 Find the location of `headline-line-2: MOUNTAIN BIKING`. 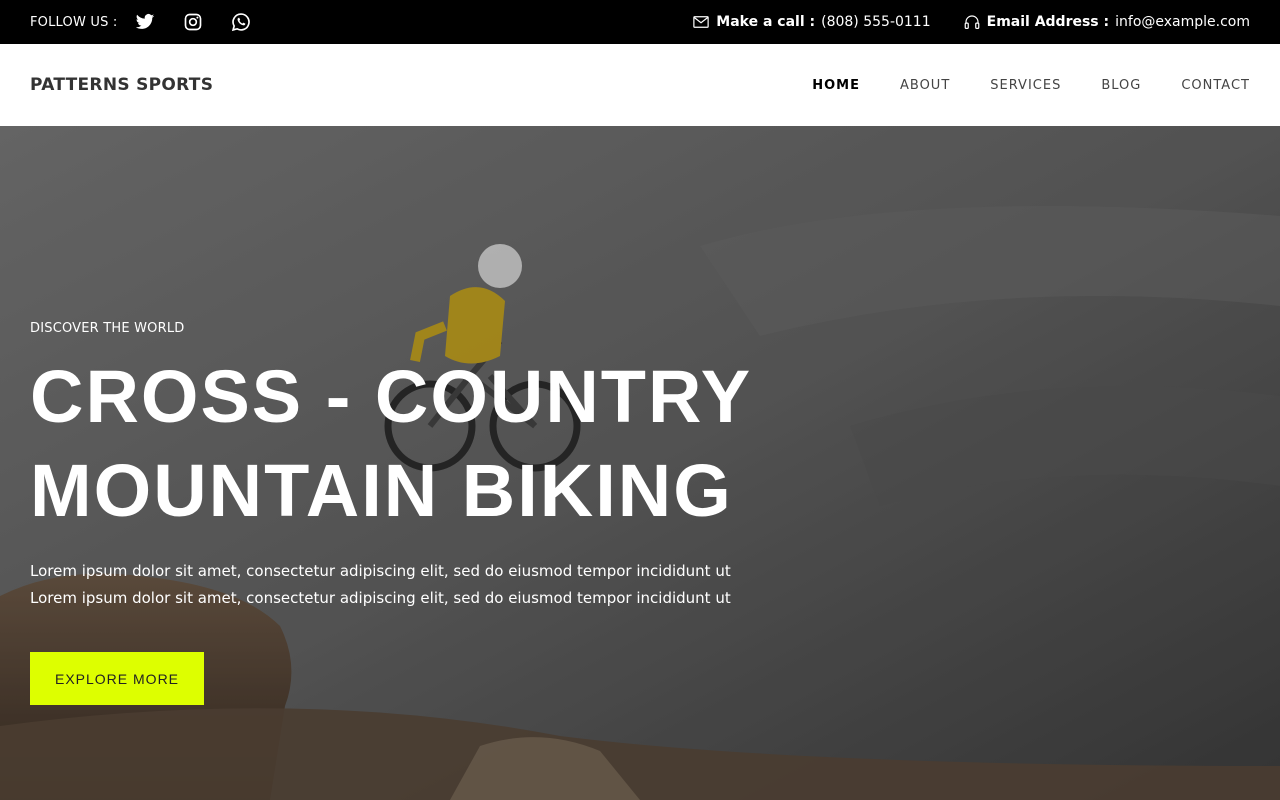

headline-line-2: MOUNTAIN BIKING is located at coordinates (381, 490).